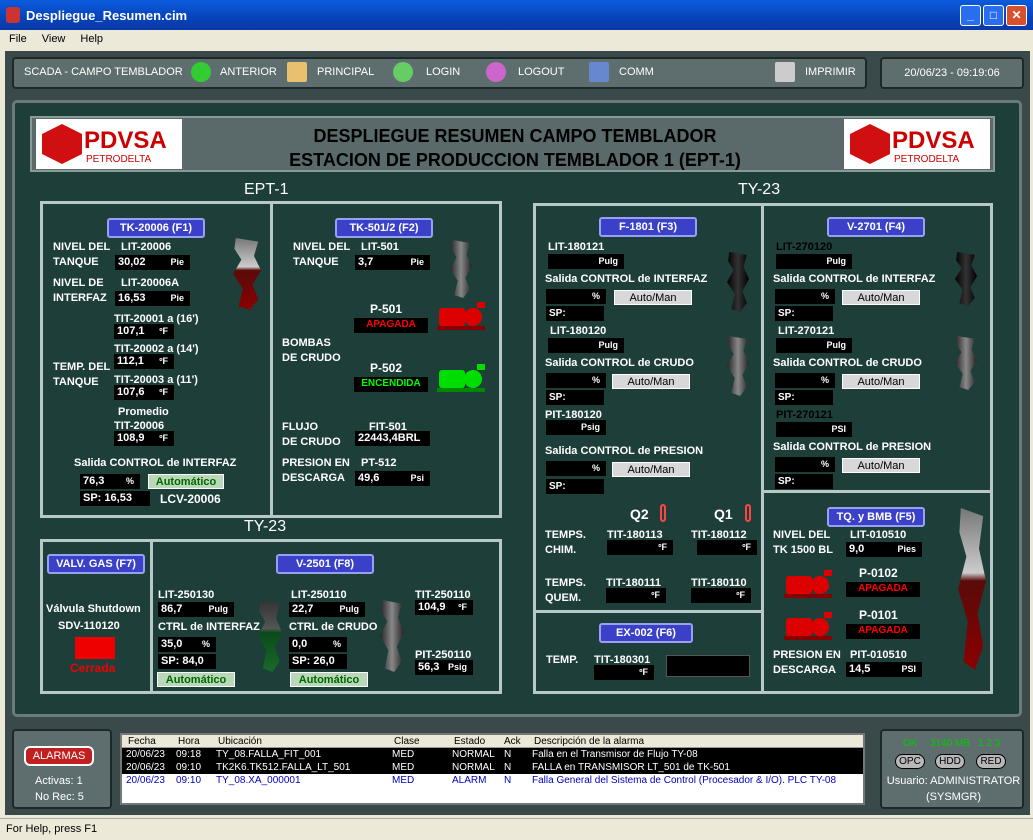 The image size is (1033, 840). I want to click on login-button: LOGIN, so click(443, 72).